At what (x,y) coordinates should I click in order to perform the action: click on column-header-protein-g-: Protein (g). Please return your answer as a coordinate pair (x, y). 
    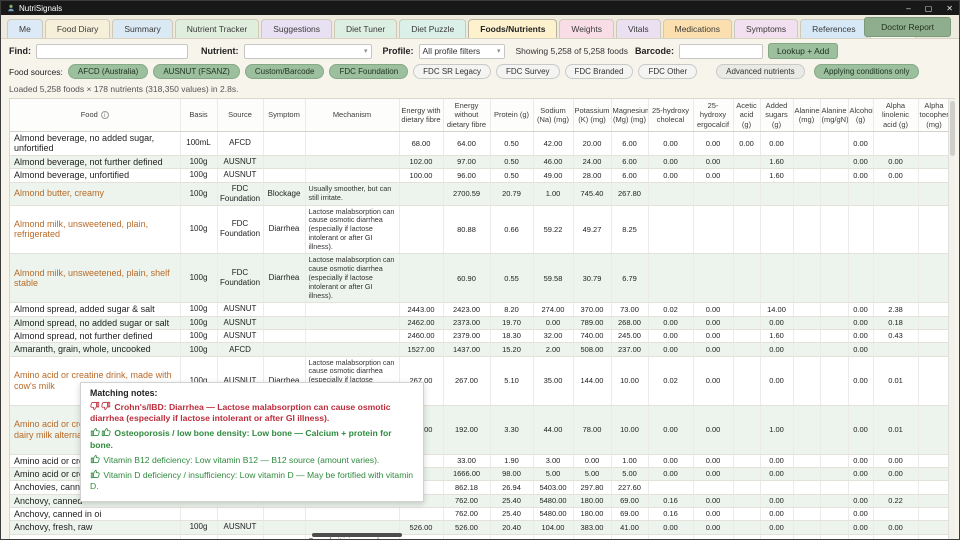
    Looking at the image, I should click on (512, 116).